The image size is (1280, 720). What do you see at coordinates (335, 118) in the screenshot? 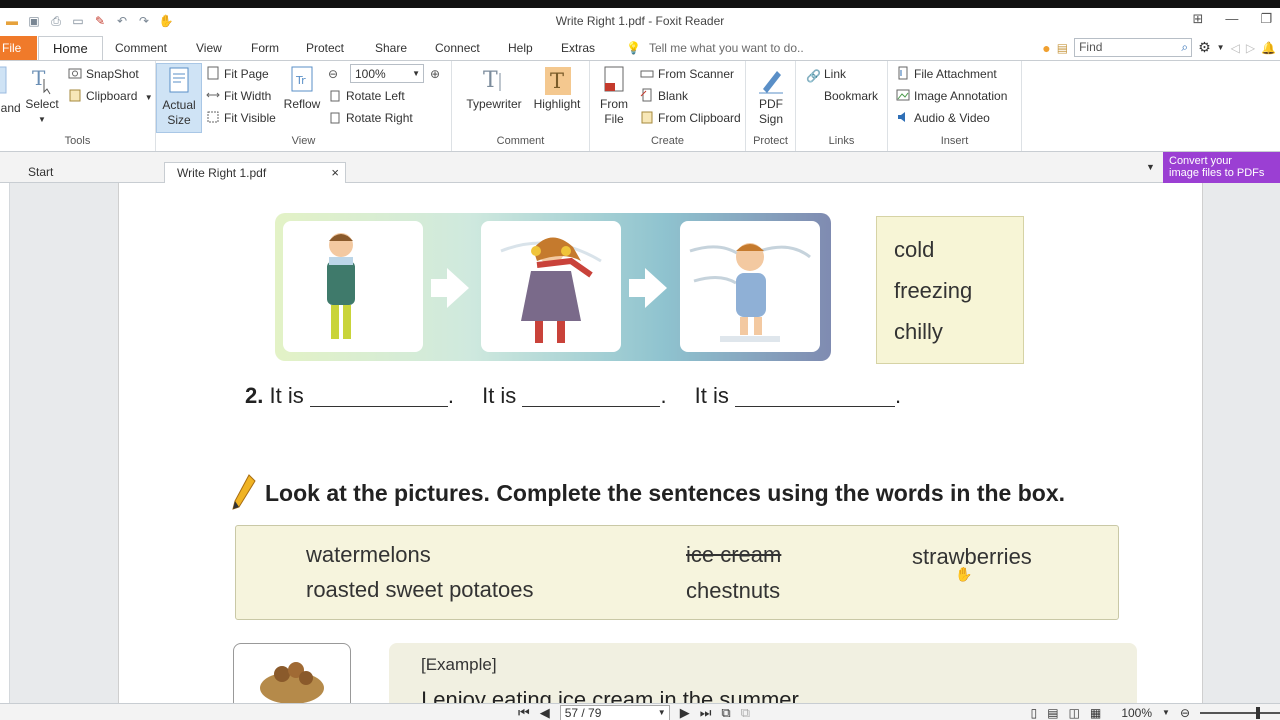
I see `rotate-right-icon` at bounding box center [335, 118].